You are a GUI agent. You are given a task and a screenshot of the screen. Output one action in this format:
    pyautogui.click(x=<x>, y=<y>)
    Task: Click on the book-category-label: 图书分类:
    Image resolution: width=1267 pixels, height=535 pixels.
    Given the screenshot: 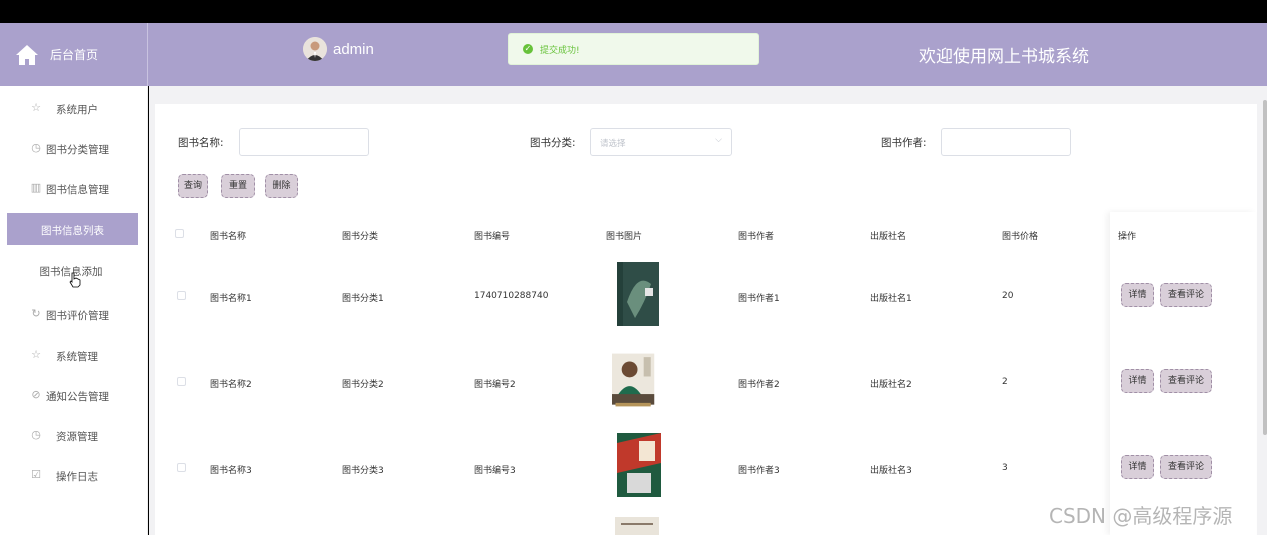 What is the action you would take?
    pyautogui.click(x=553, y=143)
    